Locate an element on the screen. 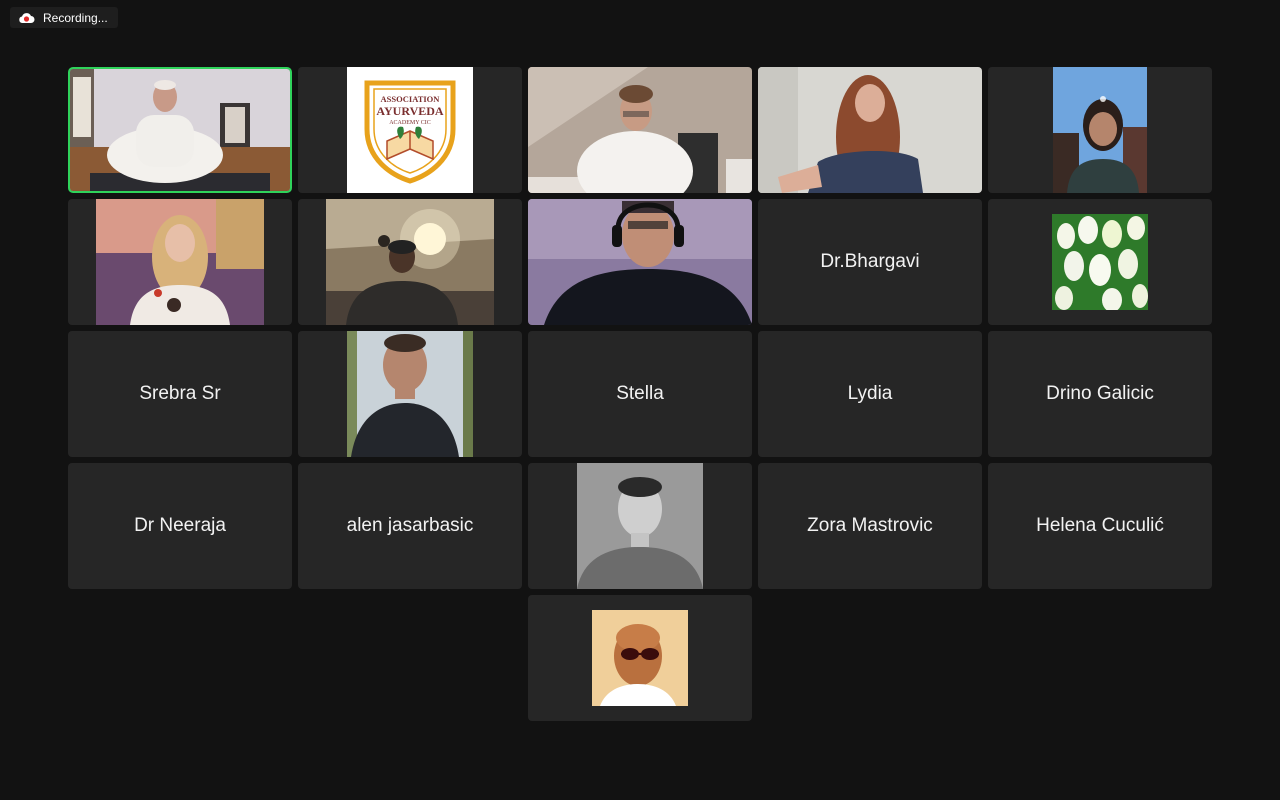 The height and width of the screenshot is (800, 1280). participant-name-tile: Lydia is located at coordinates (870, 394).